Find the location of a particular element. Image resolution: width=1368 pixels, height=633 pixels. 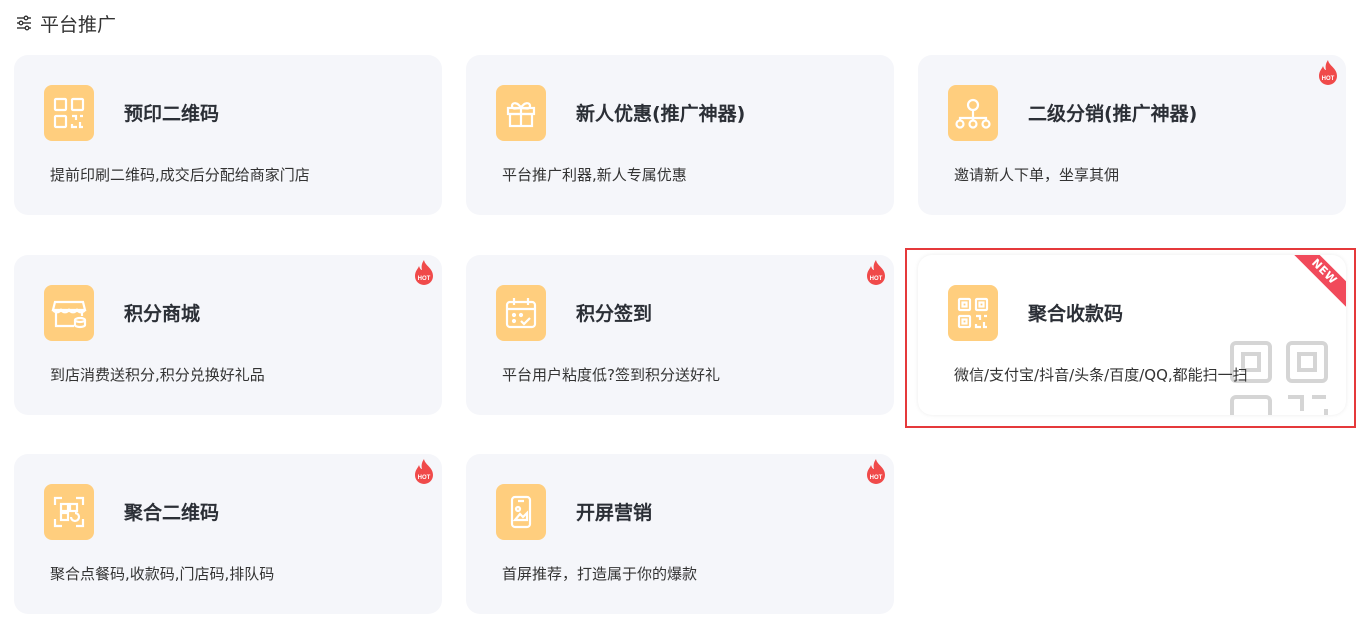

card-title: 二级分销(推广神器) is located at coordinates (1113, 114).